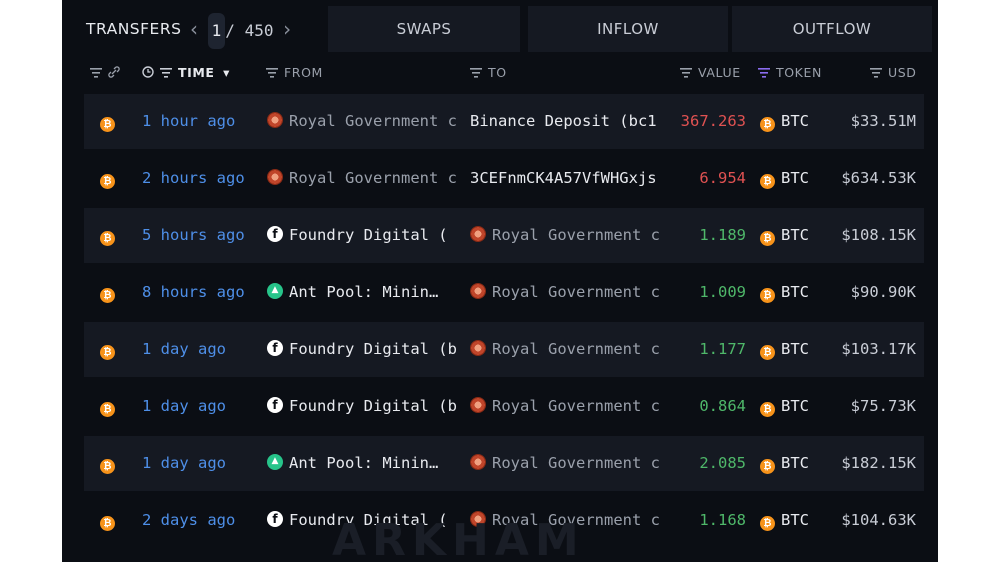 Image resolution: width=1000 pixels, height=562 pixels. Describe the element at coordinates (722, 463) in the screenshot. I see `value-amount: 2.085` at that location.